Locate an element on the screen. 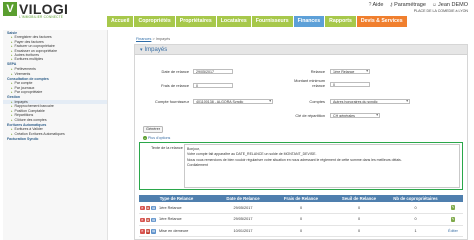 Image resolution: width=474 pixels, height=240 pixels. cell-type: ✕ ▤ ▤ Mise en demeure is located at coordinates (176, 231).